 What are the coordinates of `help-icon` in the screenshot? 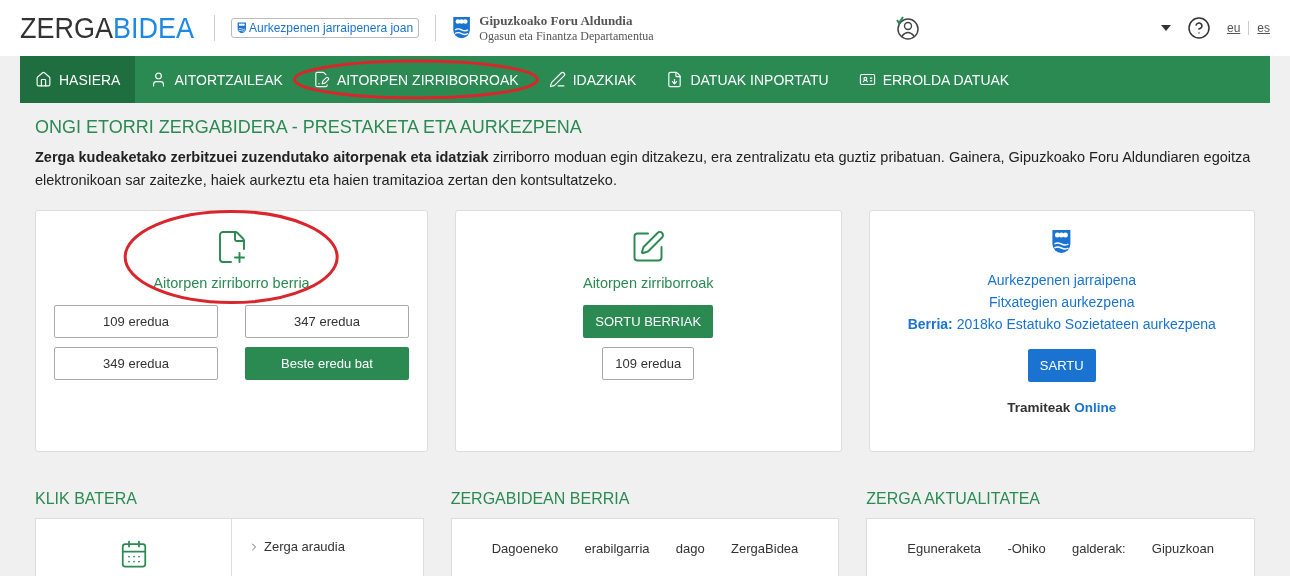 It's located at (1198, 28).